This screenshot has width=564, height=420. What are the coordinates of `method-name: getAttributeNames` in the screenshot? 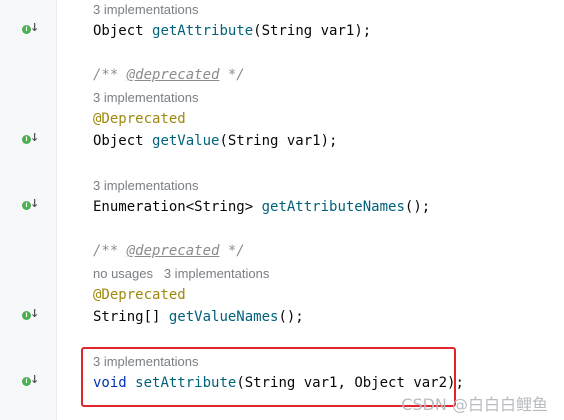 It's located at (333, 207).